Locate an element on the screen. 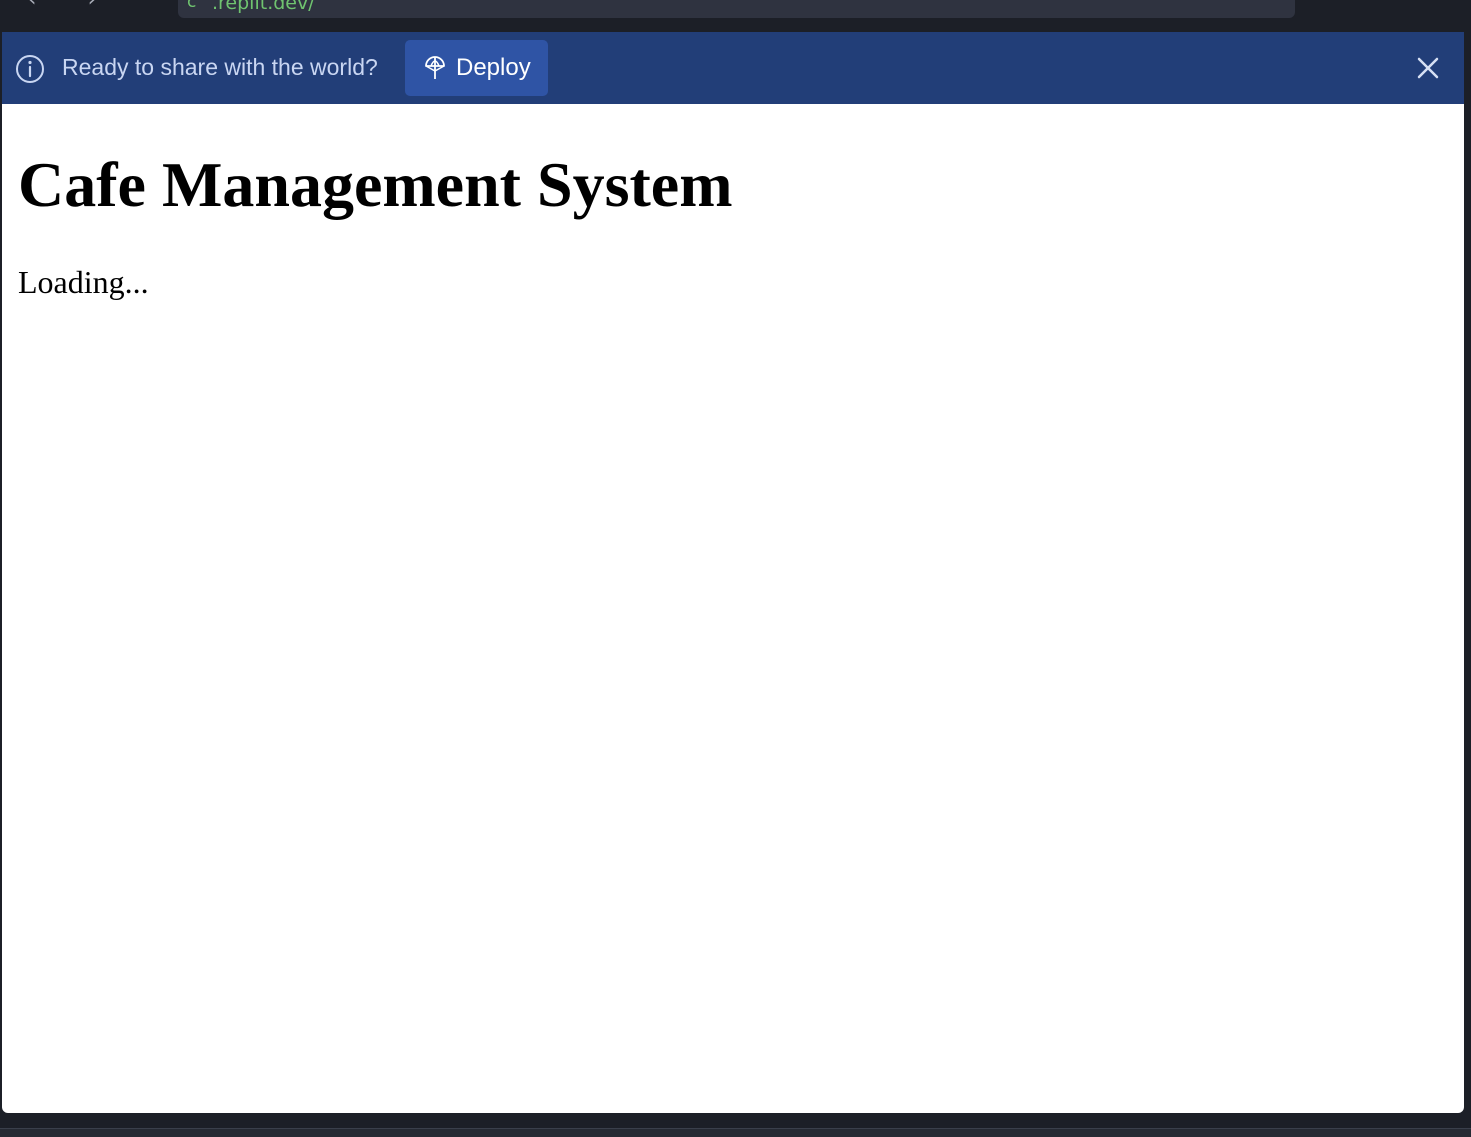  close-icon is located at coordinates (1428, 68).